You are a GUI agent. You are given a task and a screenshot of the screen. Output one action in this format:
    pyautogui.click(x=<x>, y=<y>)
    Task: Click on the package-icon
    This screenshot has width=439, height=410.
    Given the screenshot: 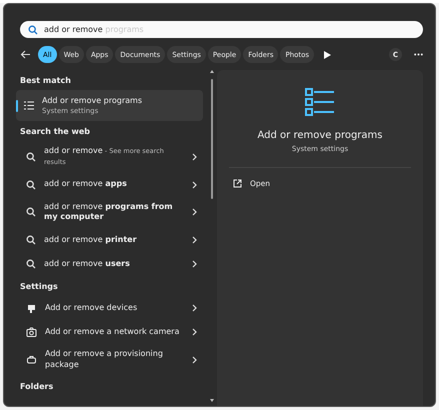 What is the action you would take?
    pyautogui.click(x=31, y=360)
    